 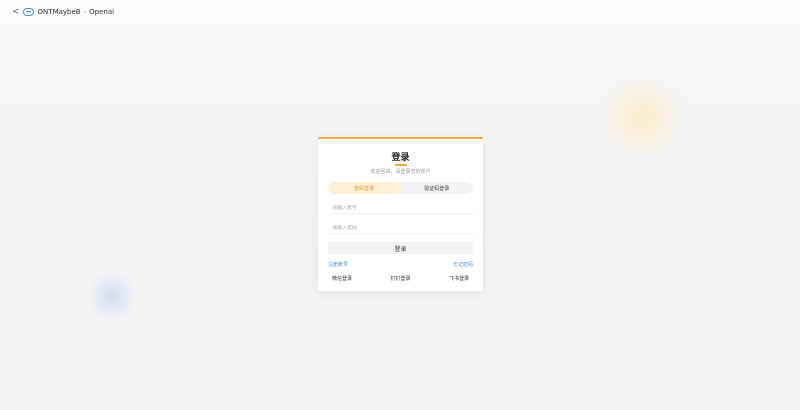 I want to click on section-name: Openai, so click(x=102, y=12).